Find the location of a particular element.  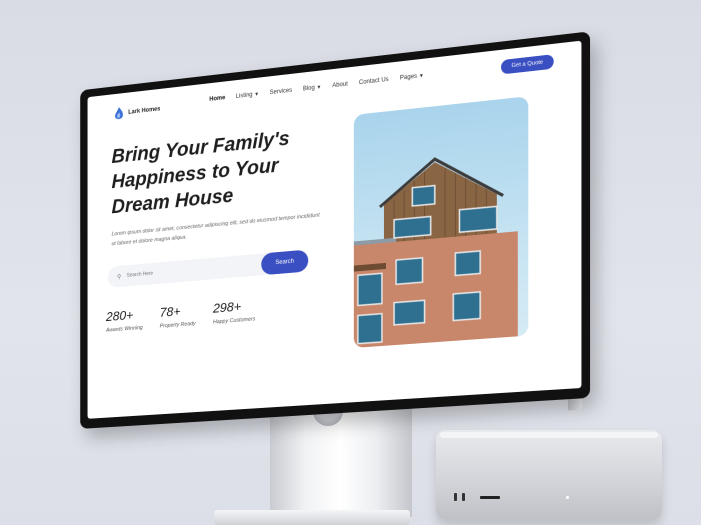

brand-logo: Lark Homes is located at coordinates (136, 112).